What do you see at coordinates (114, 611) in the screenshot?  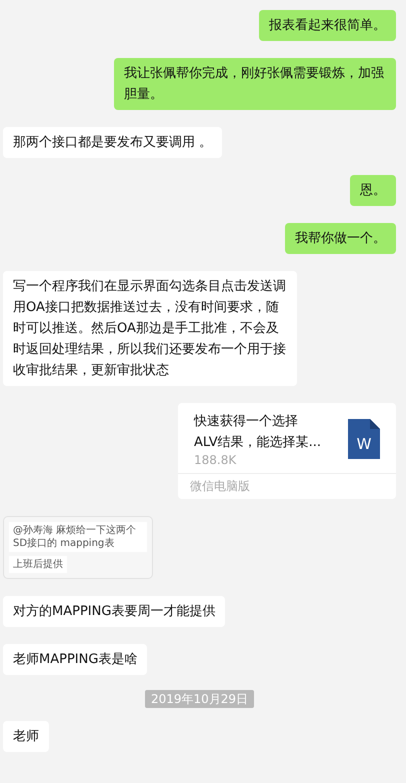 I see `message-bubble: 对方的MAPPING表要周一才能提供` at bounding box center [114, 611].